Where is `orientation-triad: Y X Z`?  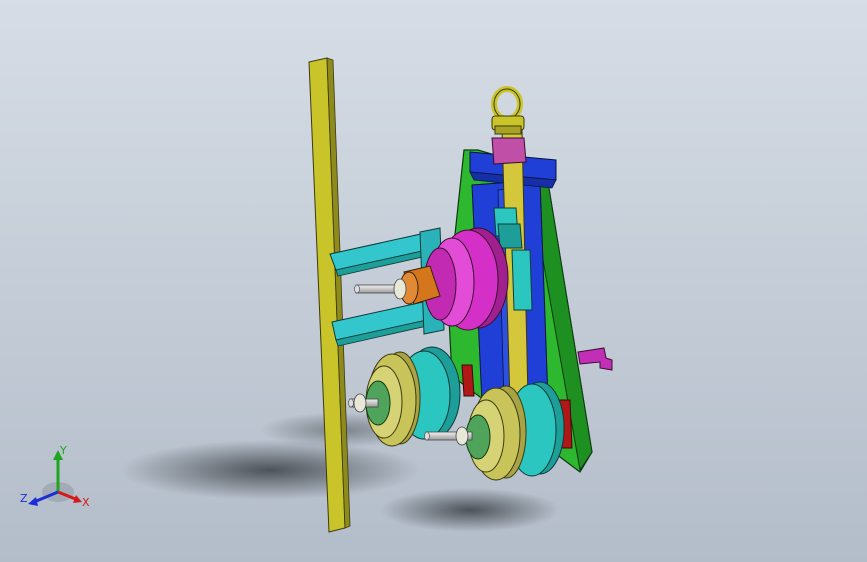 orientation-triad: Y X Z is located at coordinates (58, 480).